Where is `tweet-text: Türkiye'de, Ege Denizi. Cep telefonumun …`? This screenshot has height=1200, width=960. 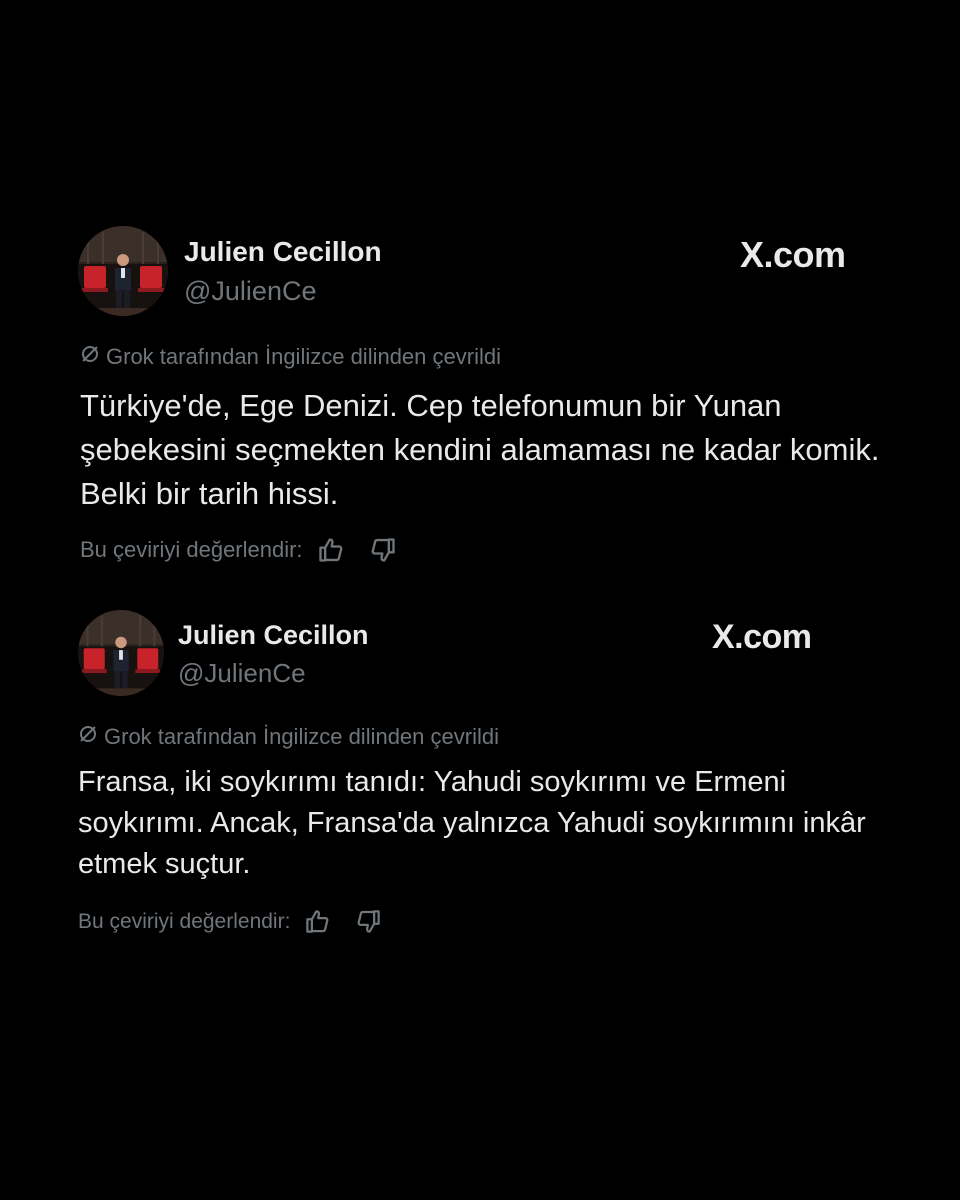
tweet-text: Türkiye'de, Ege Denizi. Cep telefonumun … is located at coordinates (480, 450).